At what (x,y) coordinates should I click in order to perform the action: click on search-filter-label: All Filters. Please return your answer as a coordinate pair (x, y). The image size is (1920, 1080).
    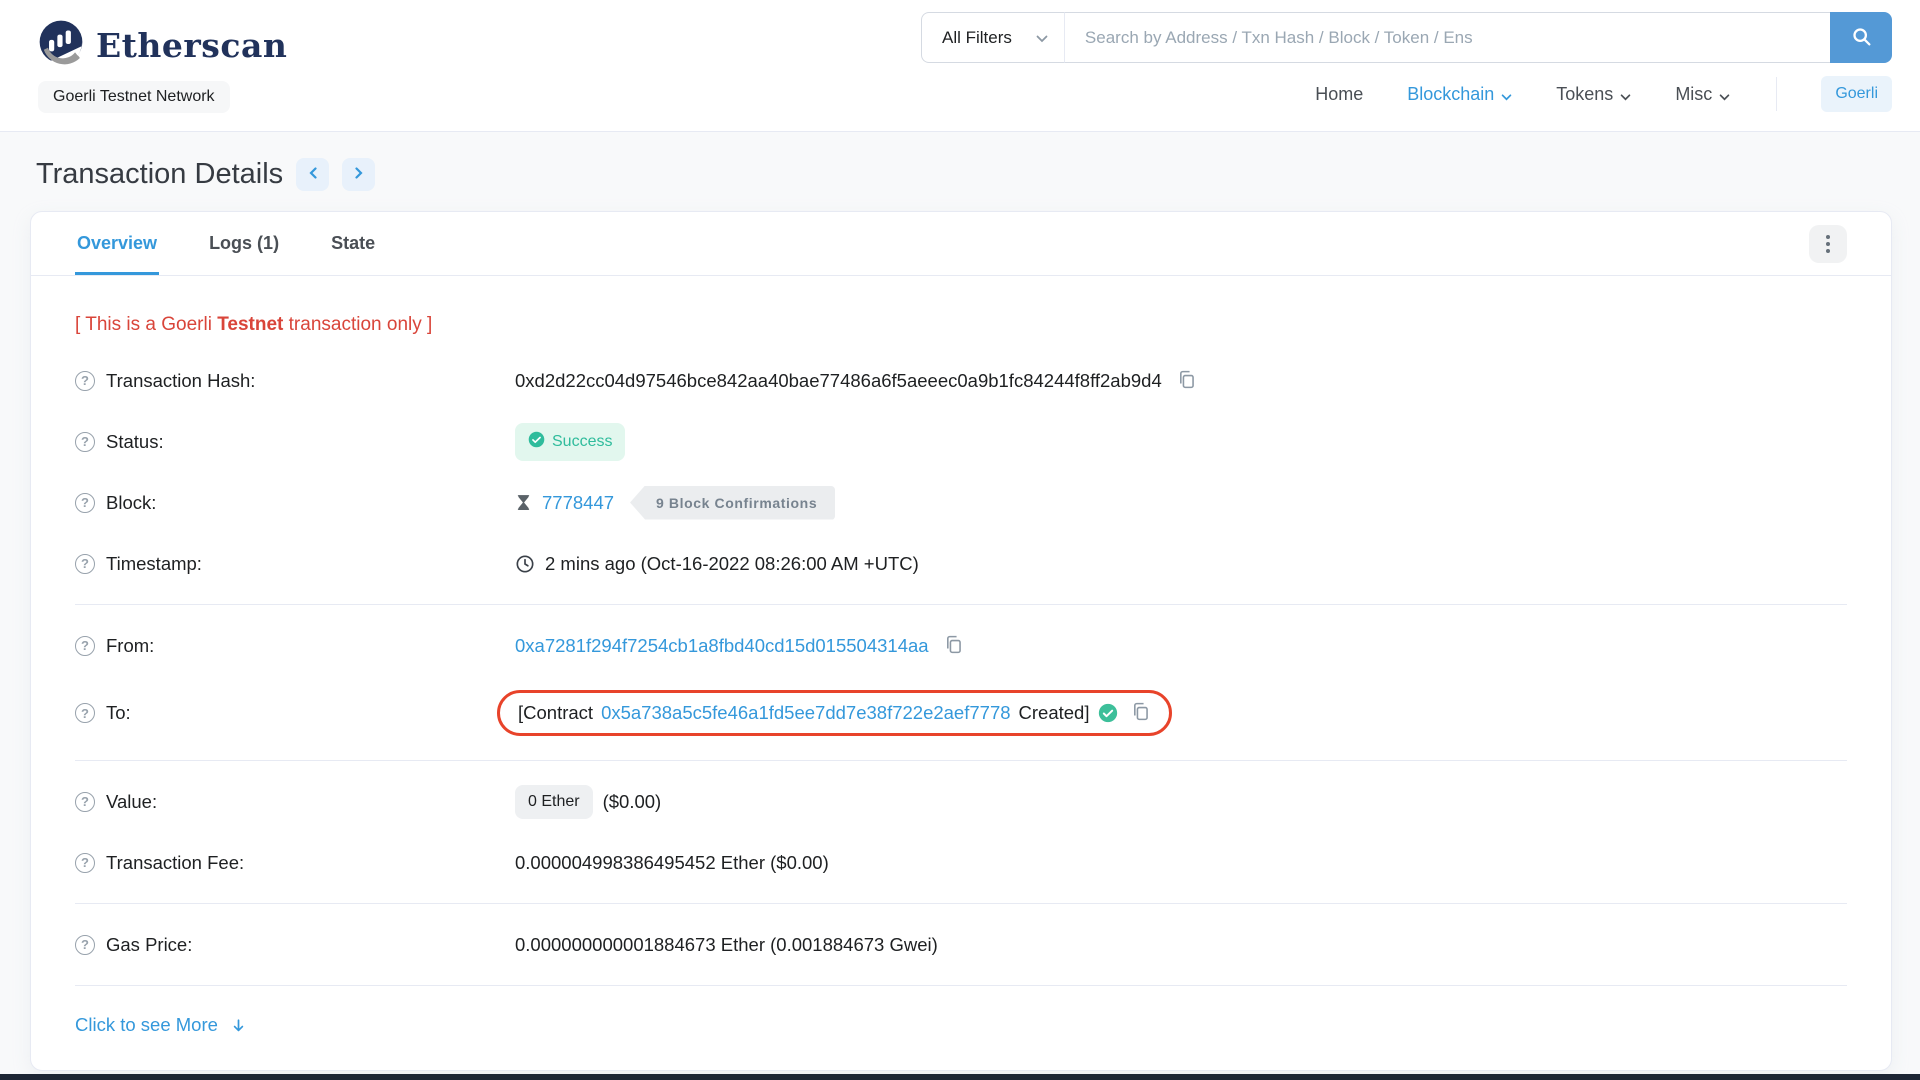
    Looking at the image, I should click on (977, 37).